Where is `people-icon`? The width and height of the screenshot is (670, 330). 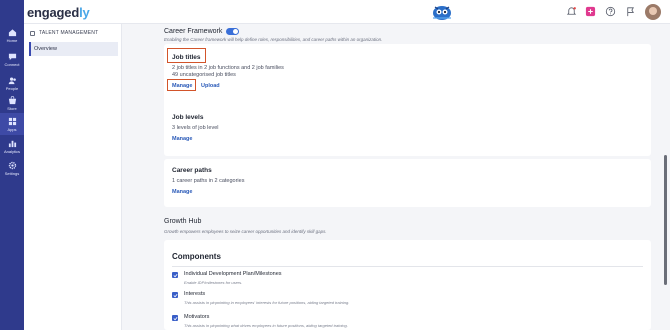 people-icon is located at coordinates (12, 80).